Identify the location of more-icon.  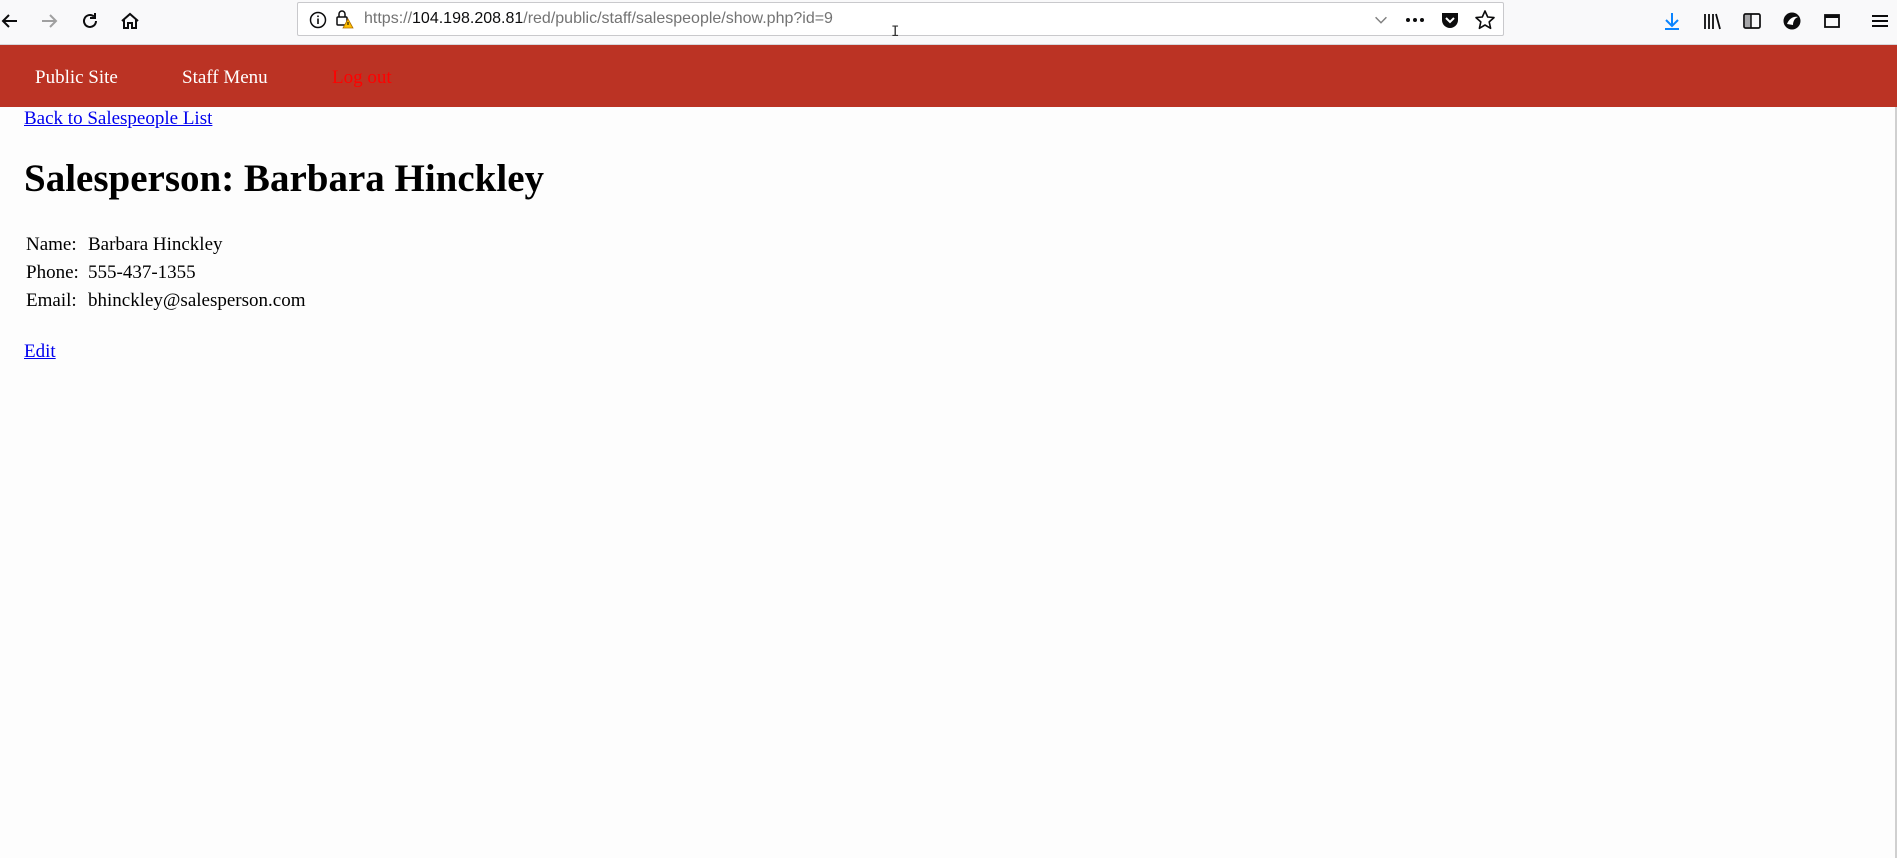
(1415, 20).